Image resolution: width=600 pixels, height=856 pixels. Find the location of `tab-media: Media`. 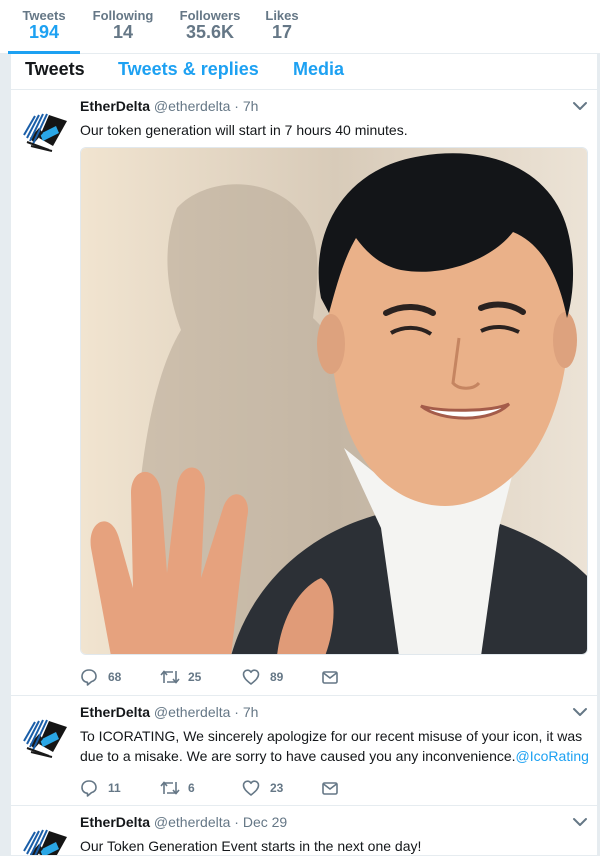

tab-media: Media is located at coordinates (318, 69).